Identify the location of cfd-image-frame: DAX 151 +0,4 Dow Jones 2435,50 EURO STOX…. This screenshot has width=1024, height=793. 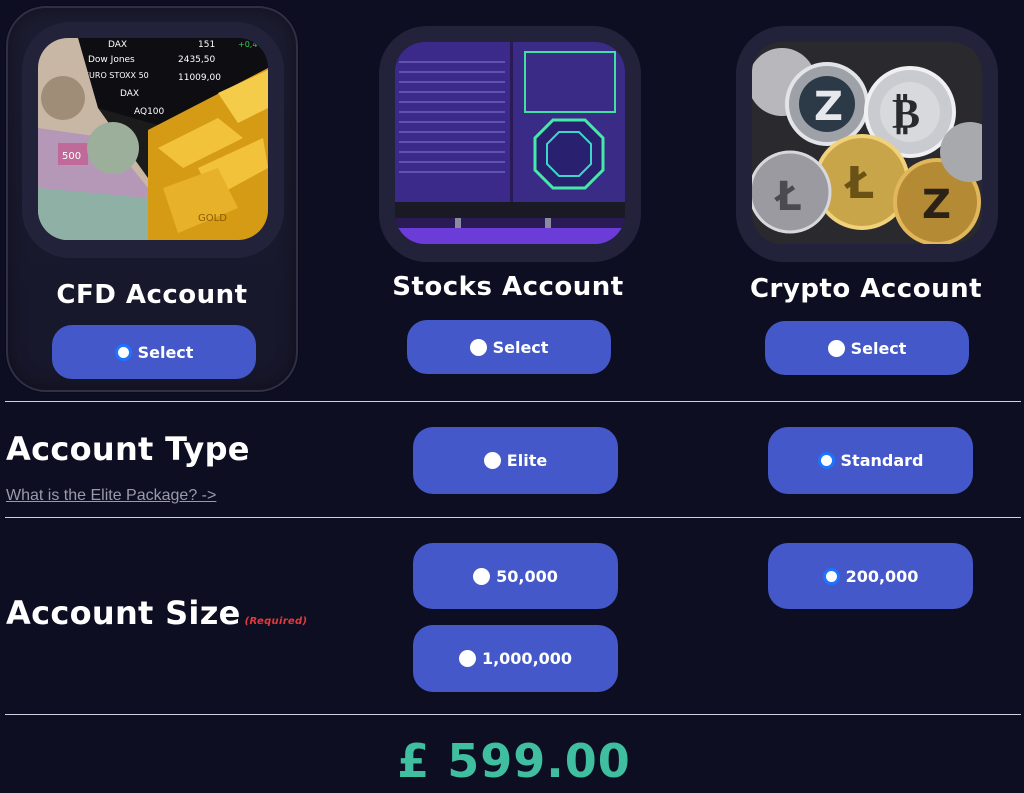
(153, 140).